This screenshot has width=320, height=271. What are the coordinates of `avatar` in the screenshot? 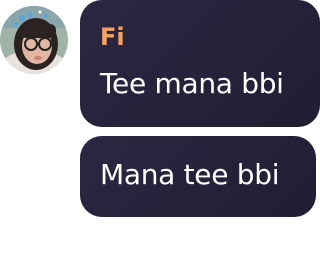 It's located at (34, 40).